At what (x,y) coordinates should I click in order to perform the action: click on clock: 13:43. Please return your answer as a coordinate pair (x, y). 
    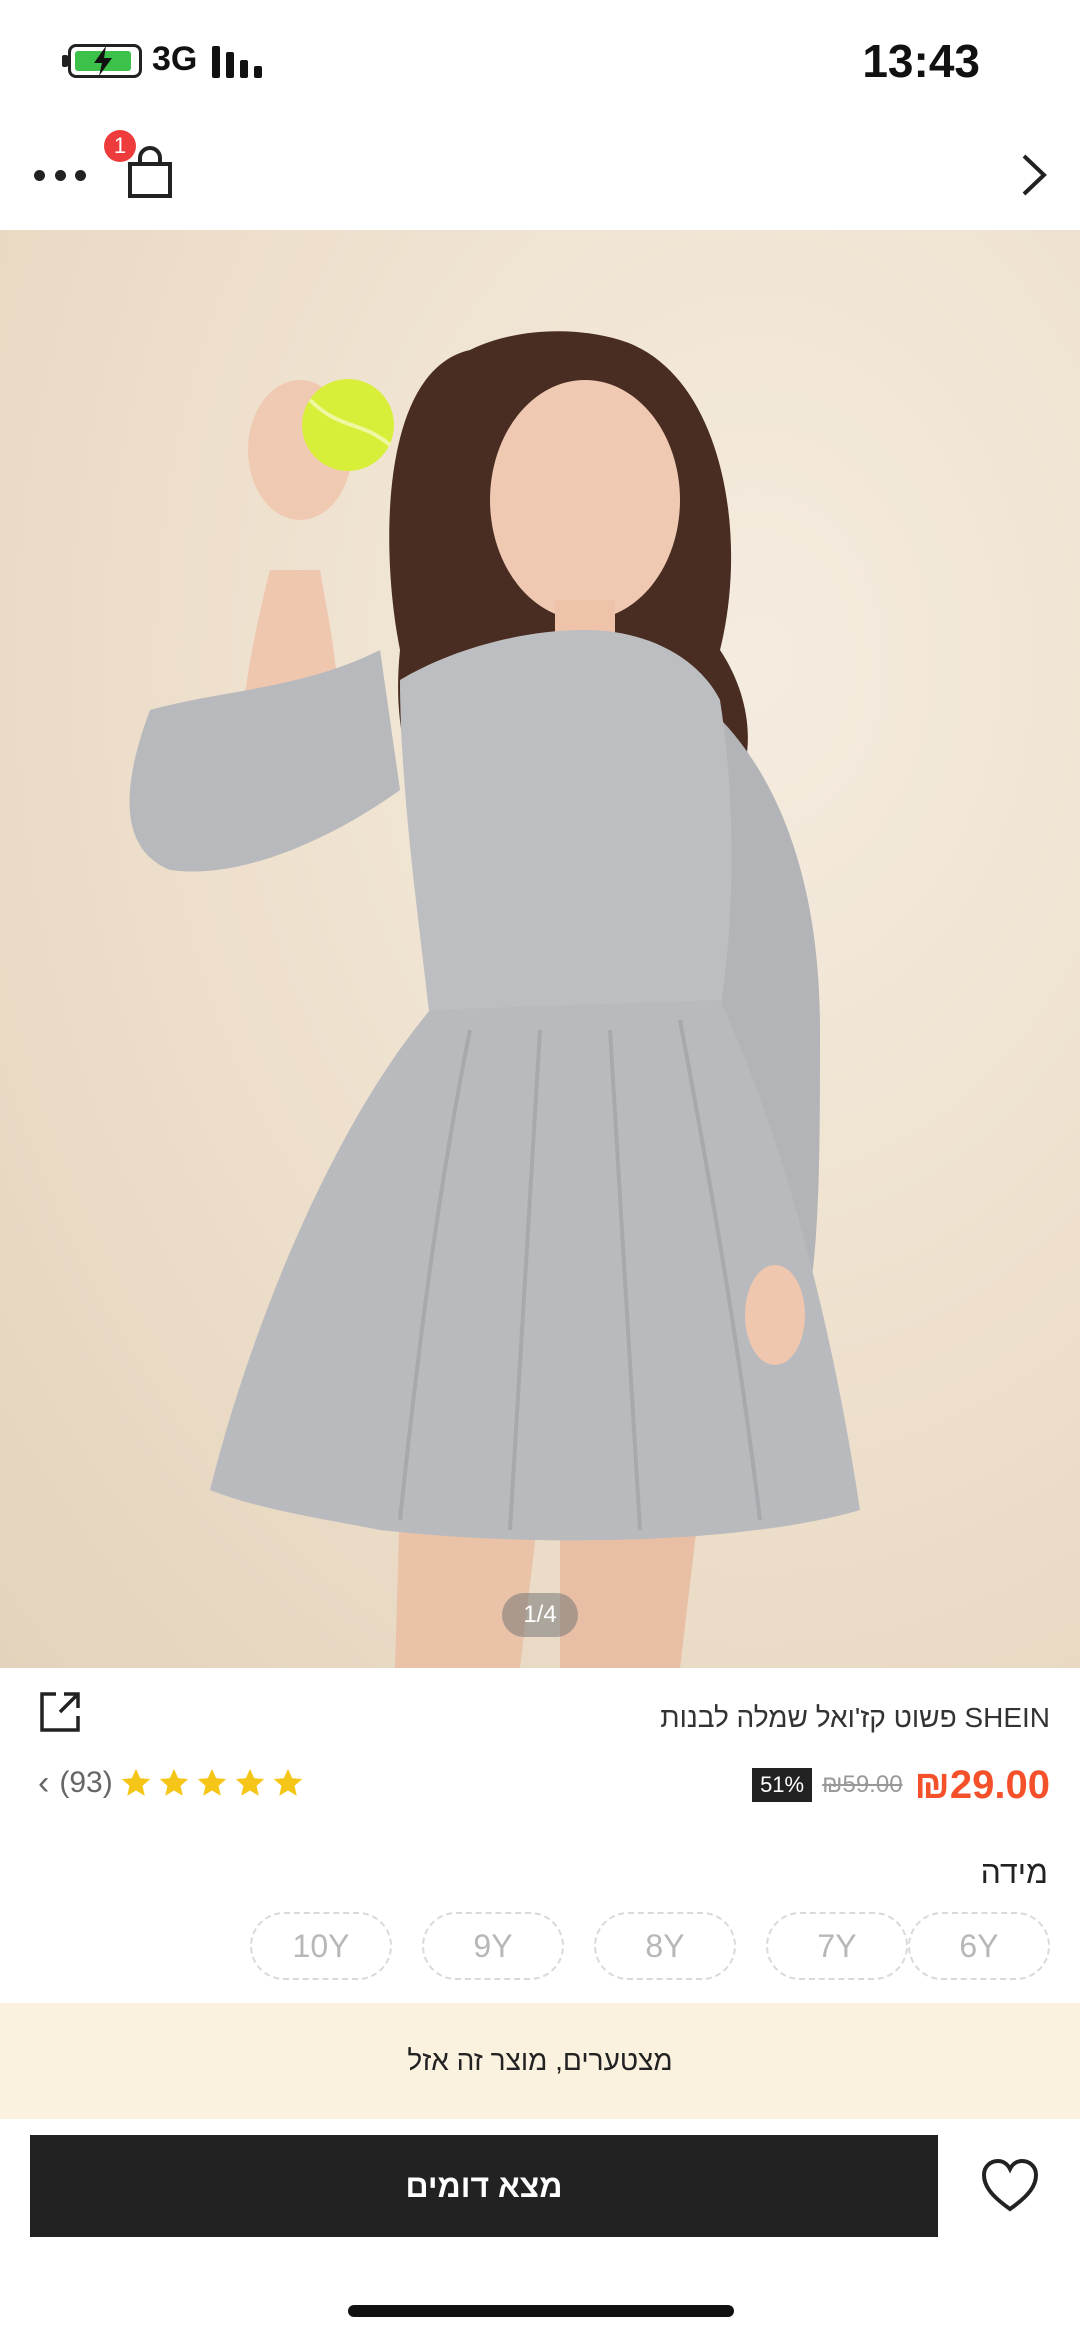
    Looking at the image, I should click on (921, 61).